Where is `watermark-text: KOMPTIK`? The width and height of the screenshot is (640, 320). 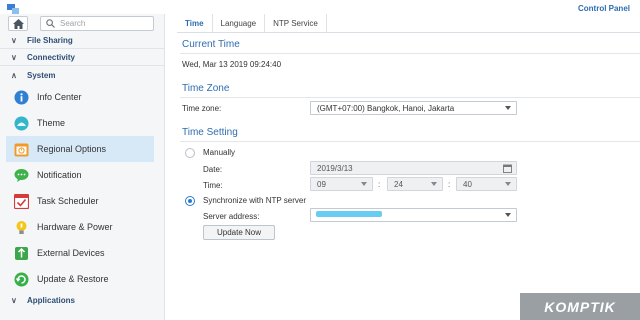
watermark-text: KOMPTIK is located at coordinates (580, 306).